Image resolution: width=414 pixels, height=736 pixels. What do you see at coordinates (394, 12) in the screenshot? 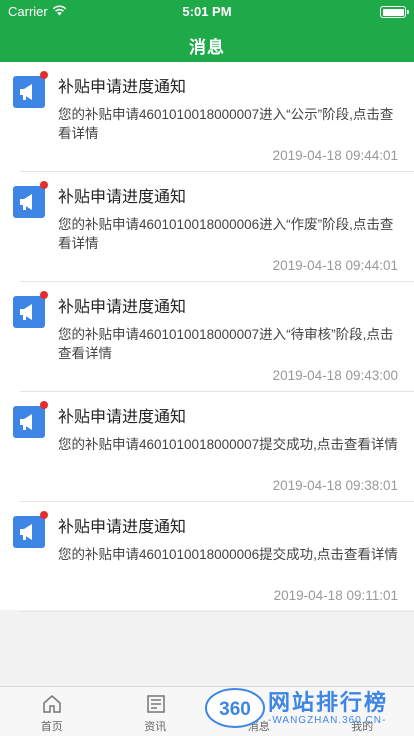
I see `battery-icon` at bounding box center [394, 12].